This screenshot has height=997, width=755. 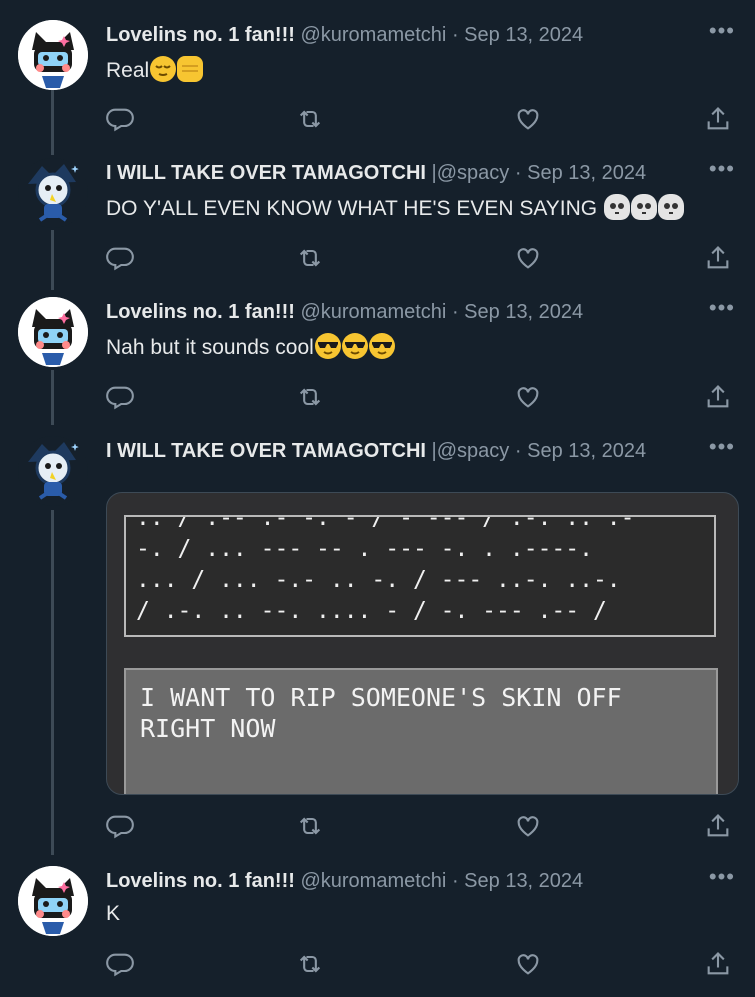 I want to click on tweet-text: Nah but it sounds cool, so click(x=250, y=346).